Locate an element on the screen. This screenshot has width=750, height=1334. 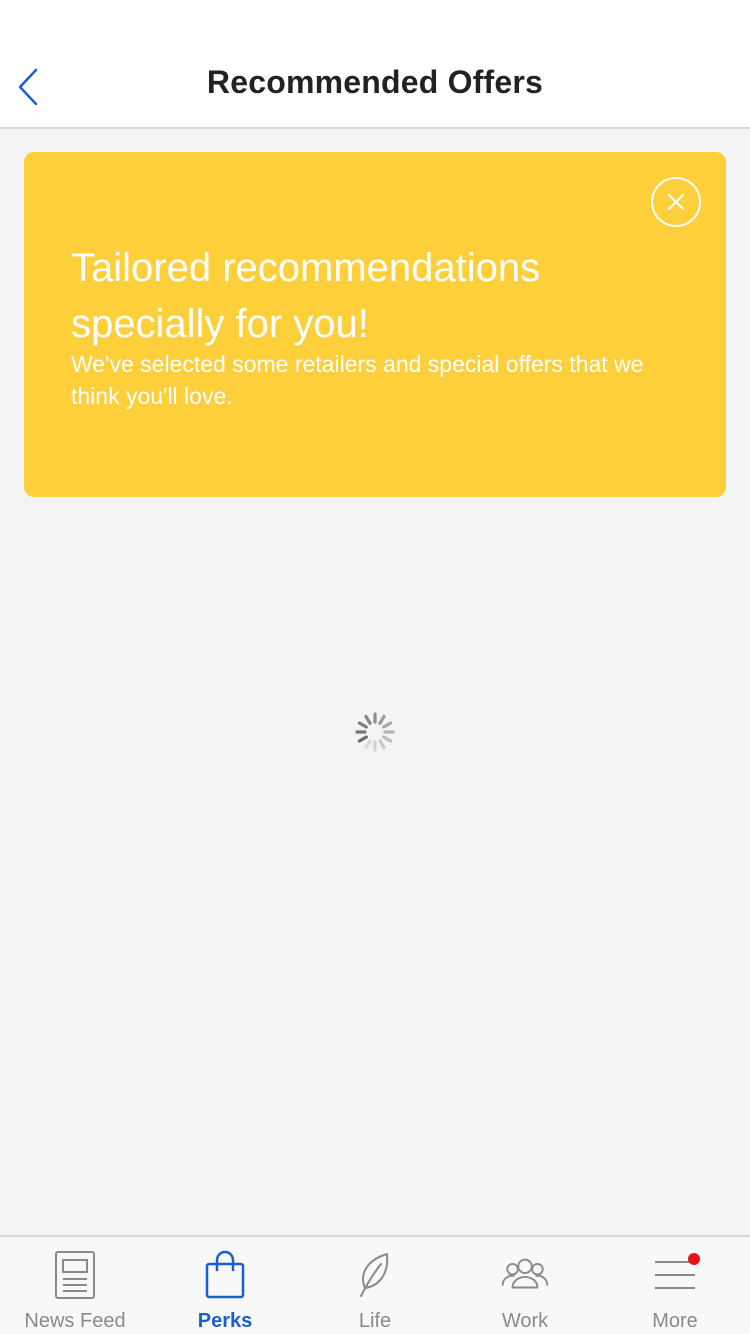
tab-label: News Feed is located at coordinates (75, 1321).